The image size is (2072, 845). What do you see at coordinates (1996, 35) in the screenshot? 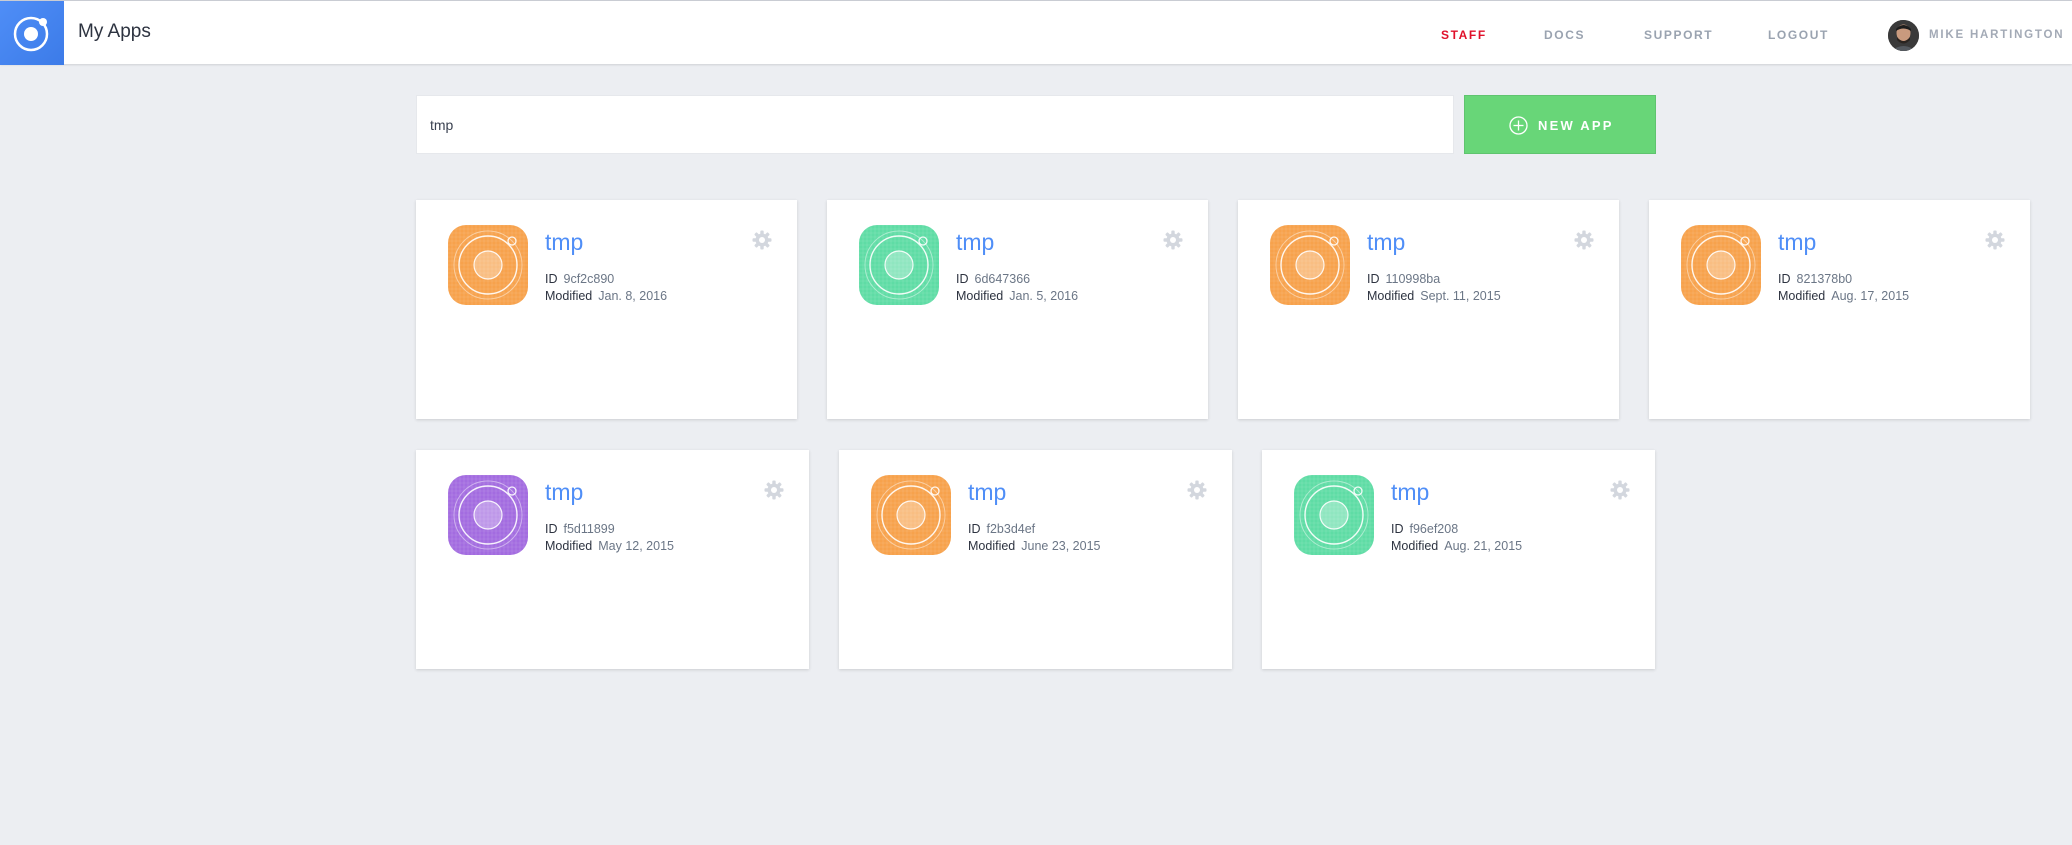
I see `user-name: MIKE HARTINGTON` at bounding box center [1996, 35].